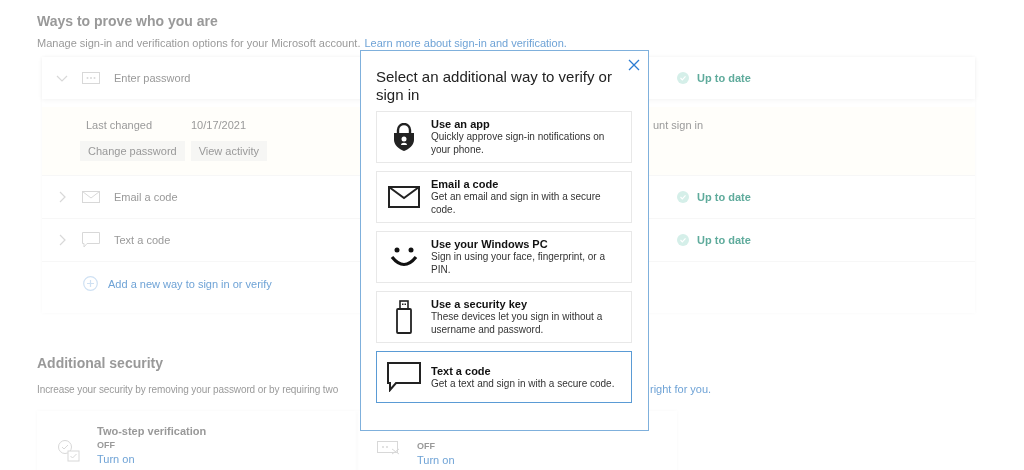 The image size is (1024, 470). What do you see at coordinates (188, 389) in the screenshot?
I see `section-description: Increase your security by removing your password or by requiring two` at bounding box center [188, 389].